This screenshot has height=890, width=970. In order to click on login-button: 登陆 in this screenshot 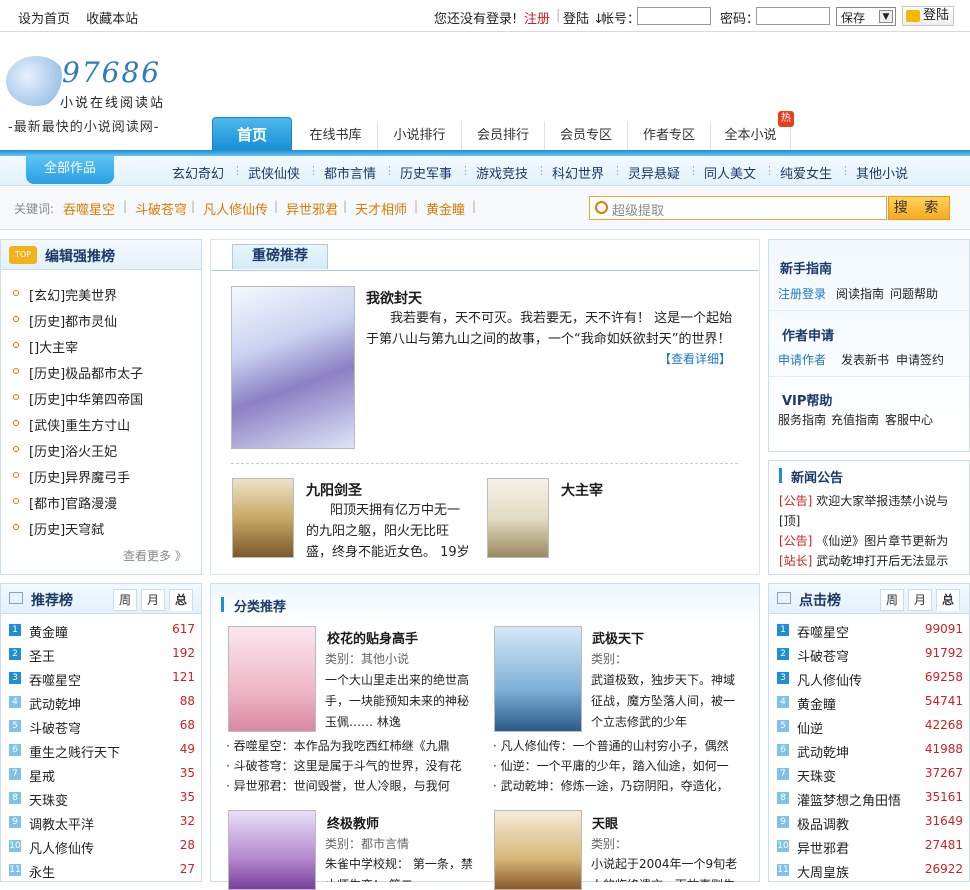, I will do `click(928, 16)`.